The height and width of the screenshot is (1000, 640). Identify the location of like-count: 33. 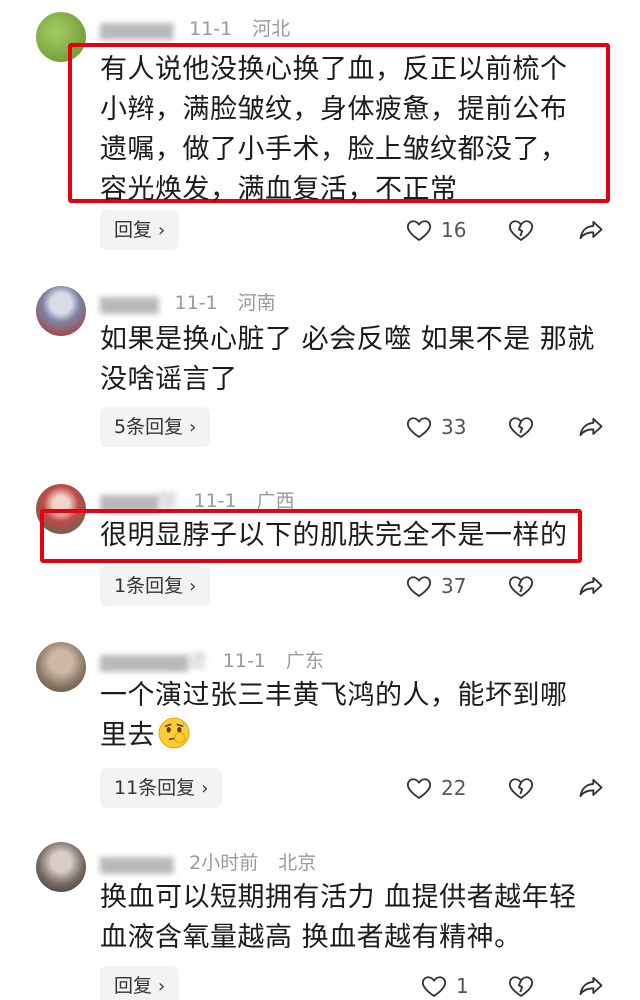
(454, 427).